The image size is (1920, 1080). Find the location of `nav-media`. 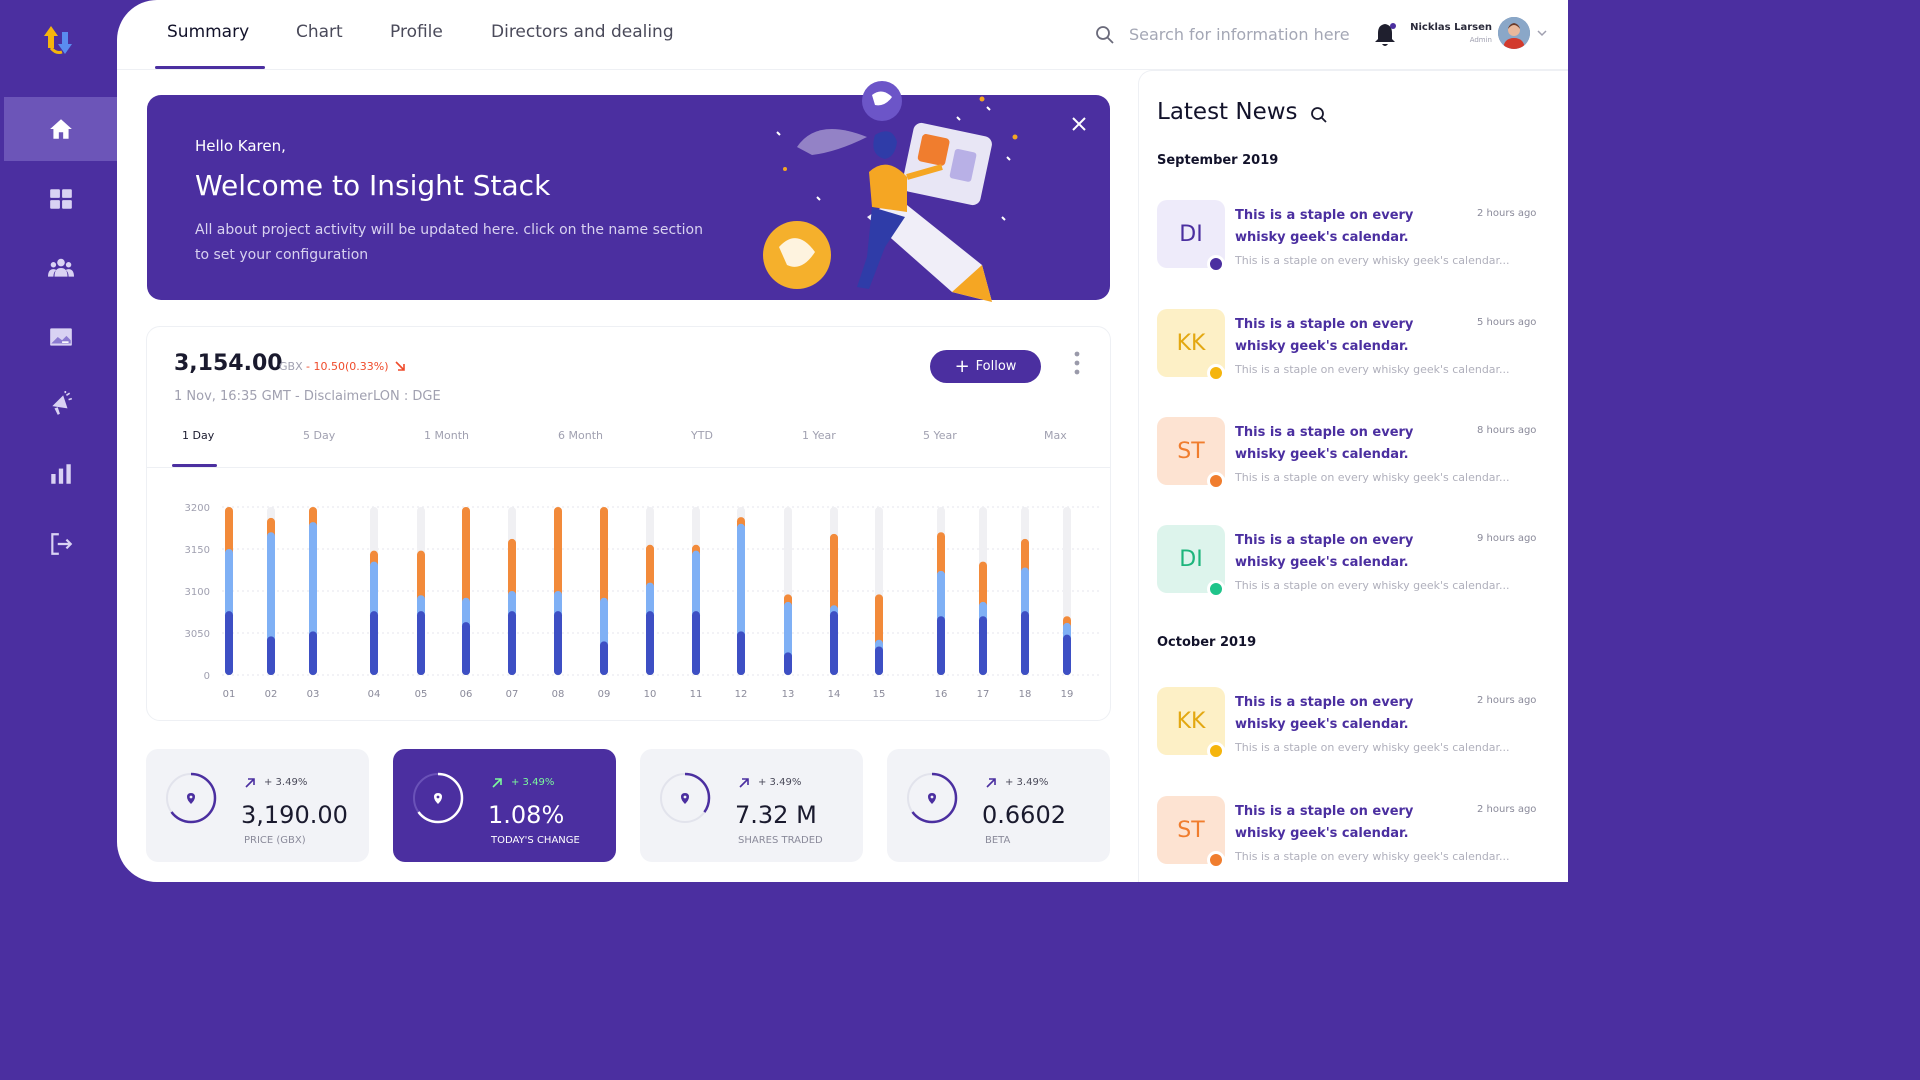

nav-media is located at coordinates (60, 337).